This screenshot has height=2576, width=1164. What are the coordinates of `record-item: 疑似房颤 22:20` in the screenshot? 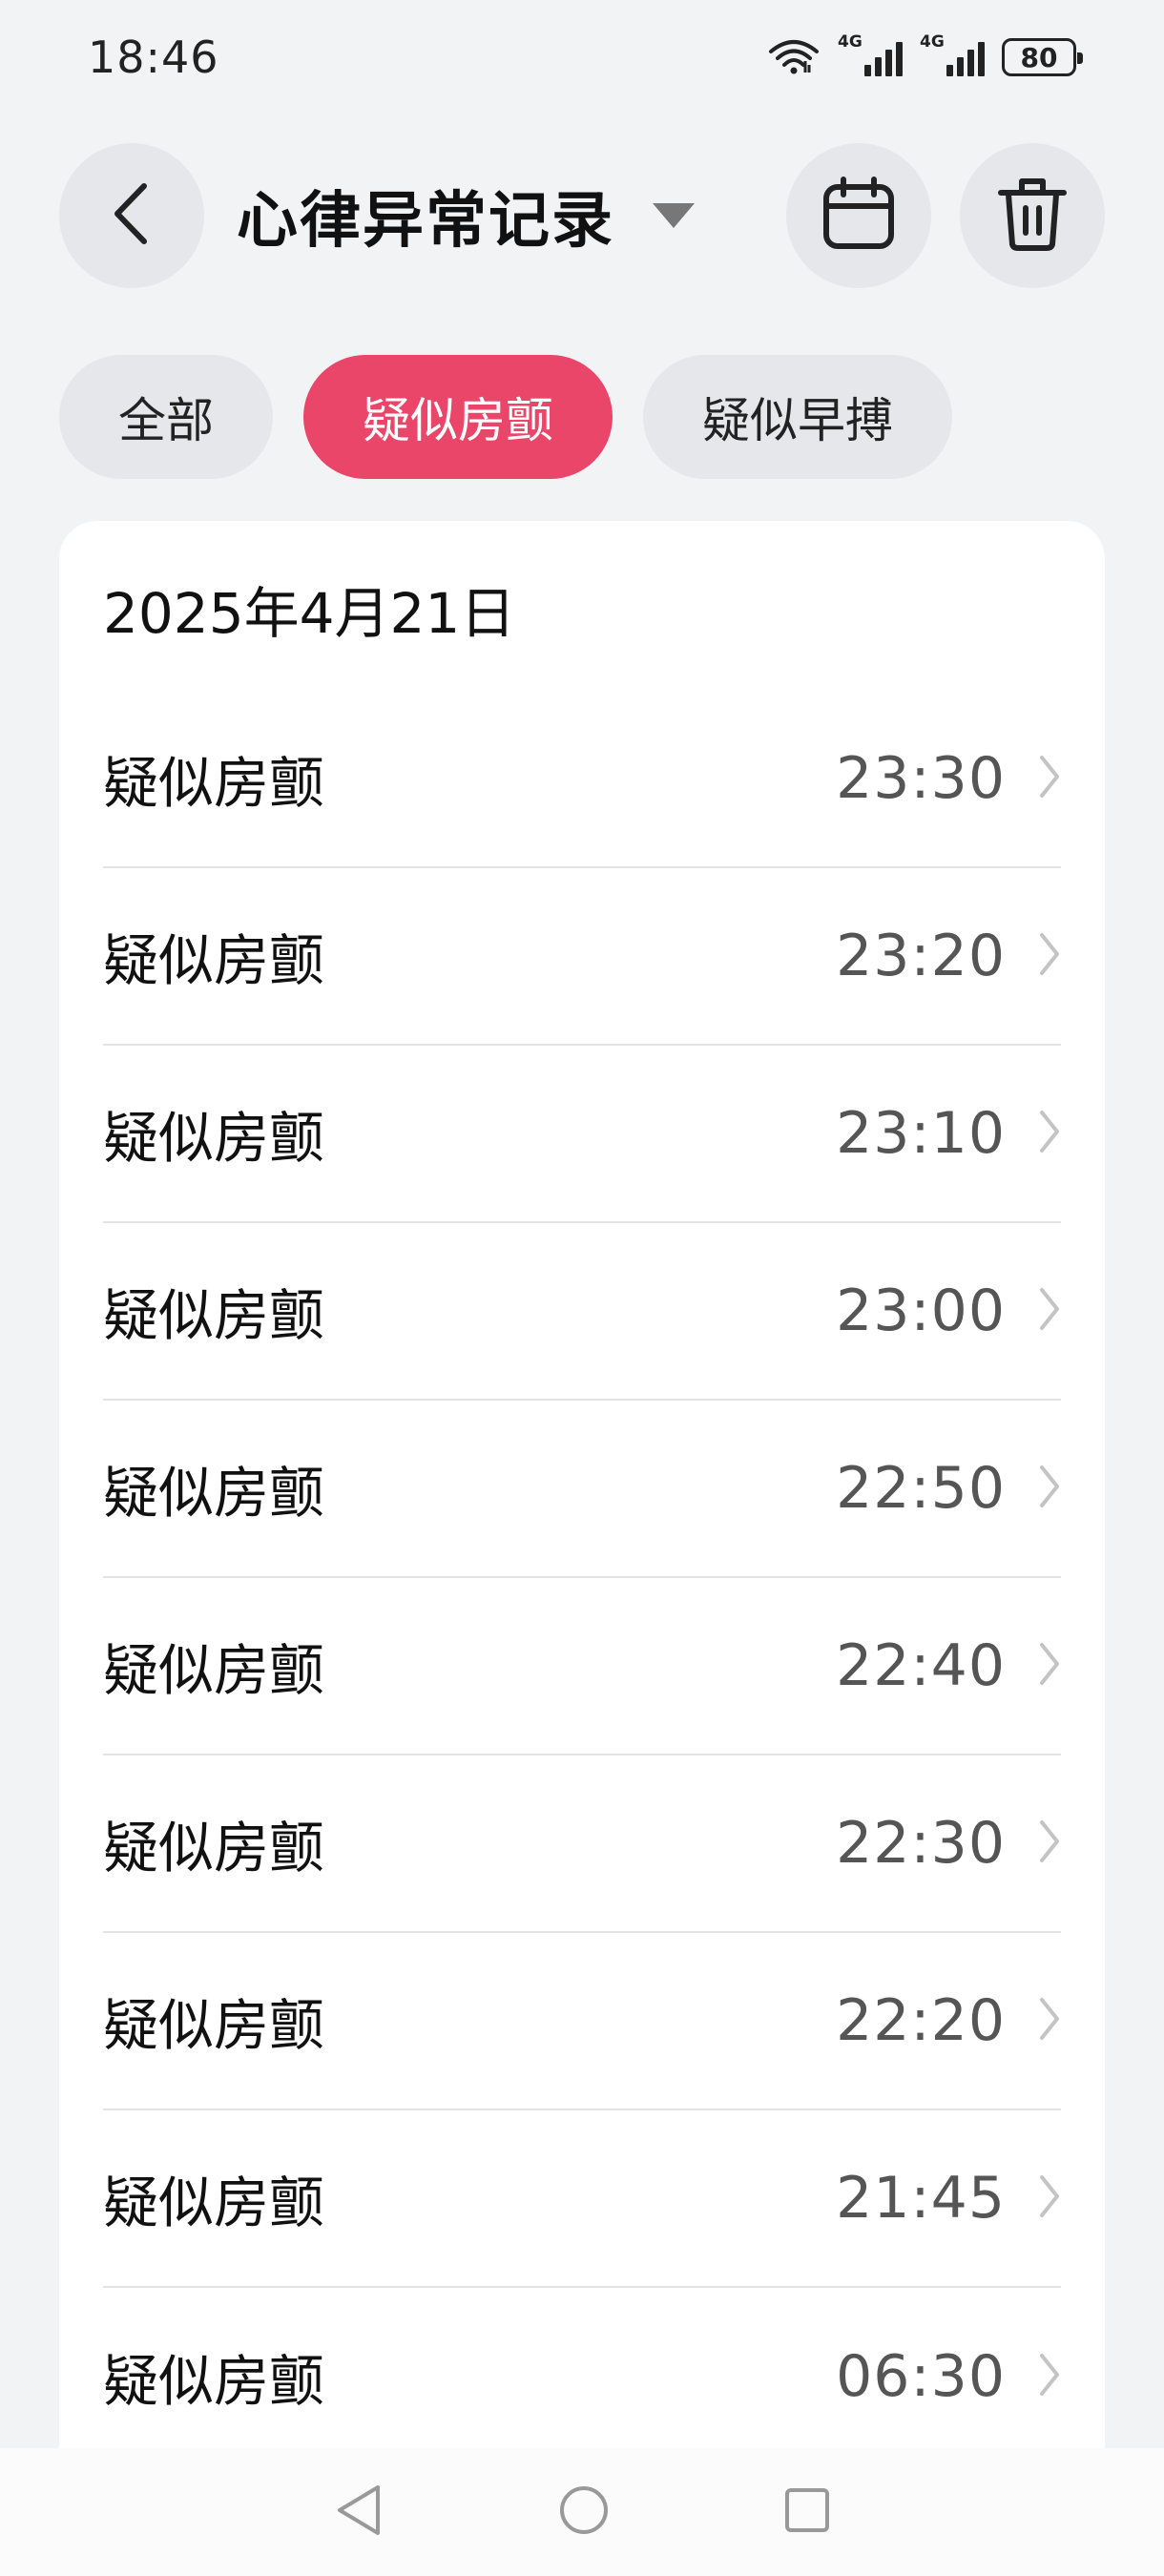 It's located at (582, 2021).